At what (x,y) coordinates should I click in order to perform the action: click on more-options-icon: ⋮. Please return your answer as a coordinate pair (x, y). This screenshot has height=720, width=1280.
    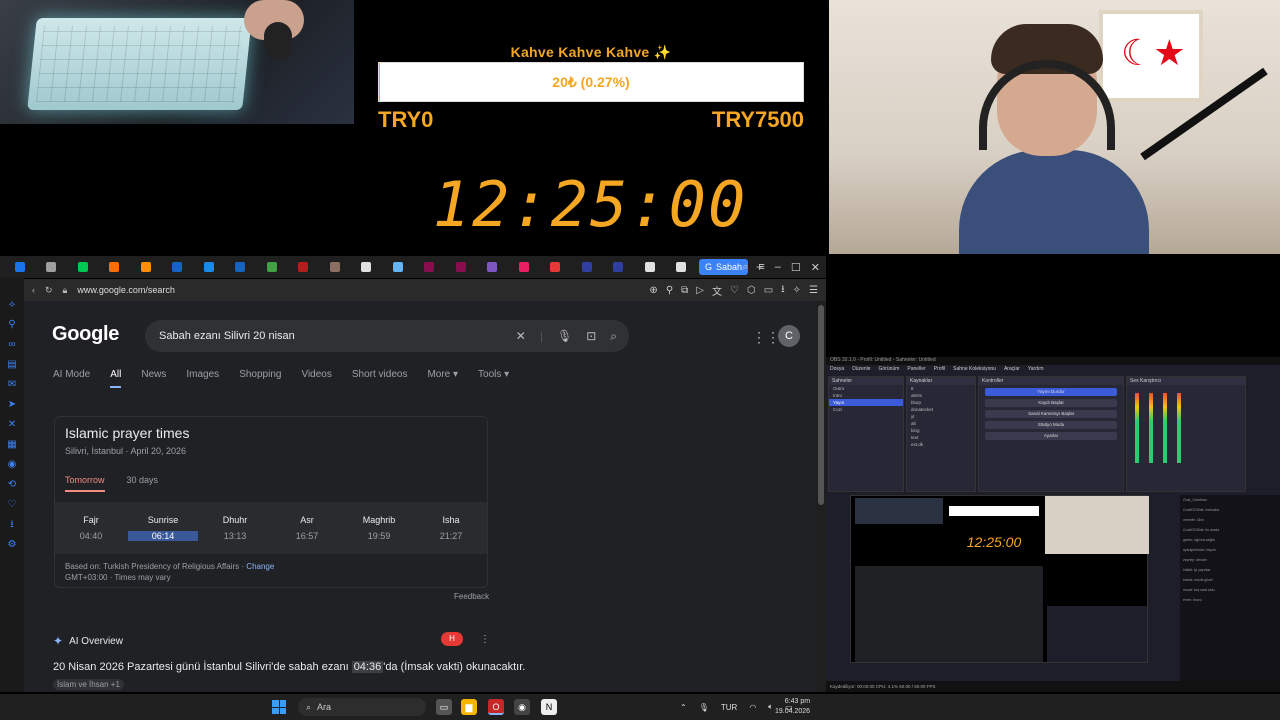
    Looking at the image, I should click on (485, 639).